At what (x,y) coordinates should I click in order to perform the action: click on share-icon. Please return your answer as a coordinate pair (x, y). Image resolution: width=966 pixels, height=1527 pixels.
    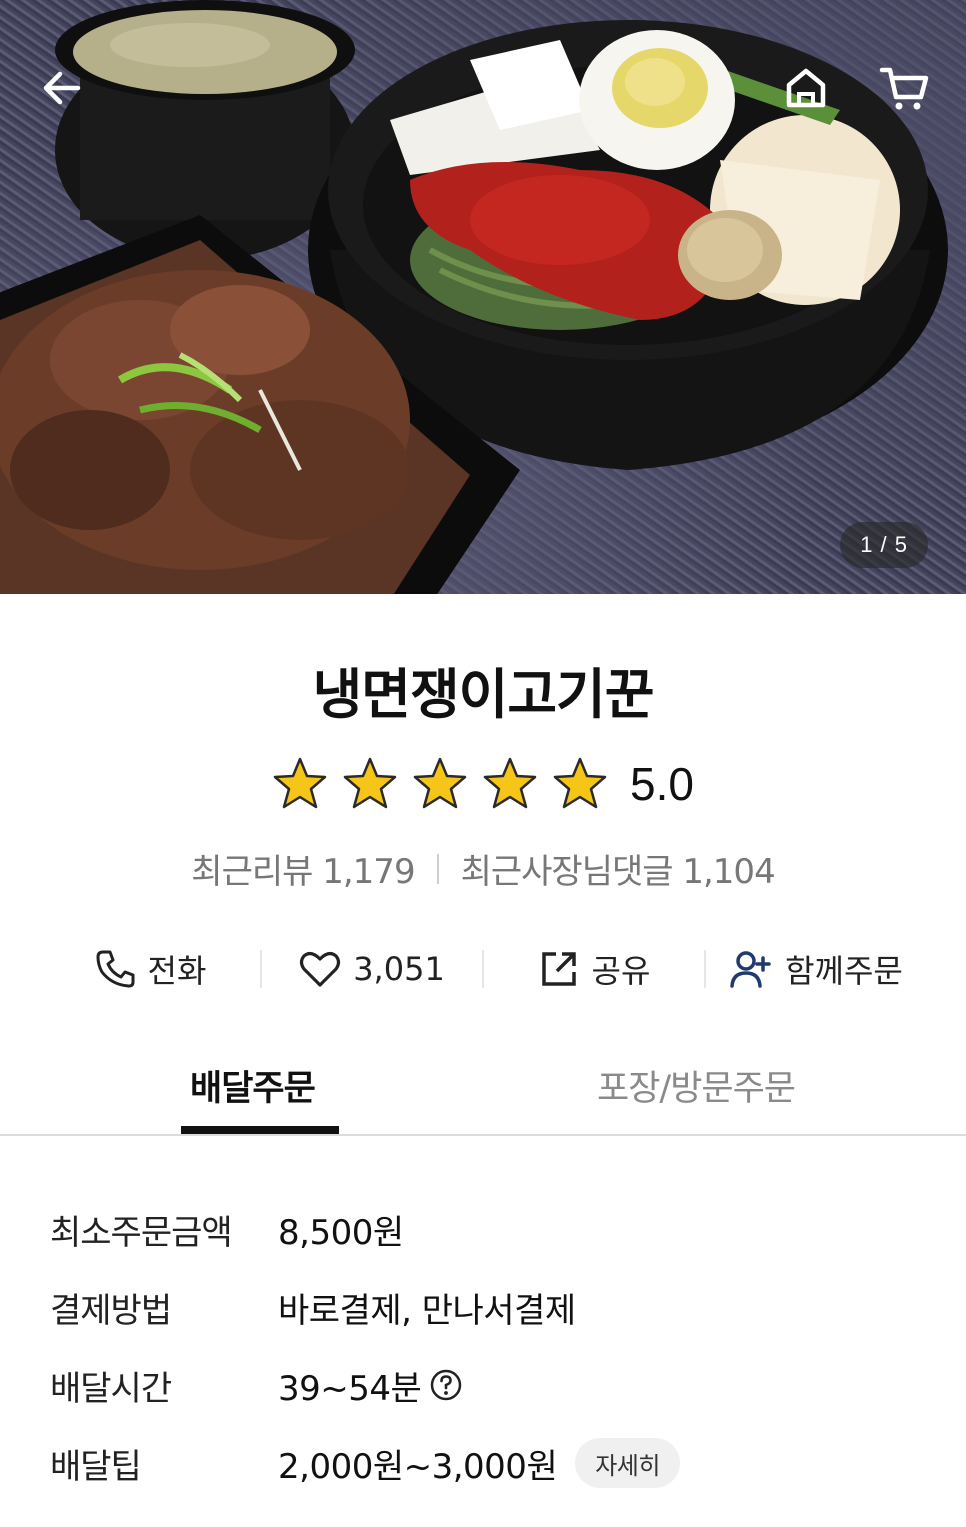
    Looking at the image, I should click on (558, 969).